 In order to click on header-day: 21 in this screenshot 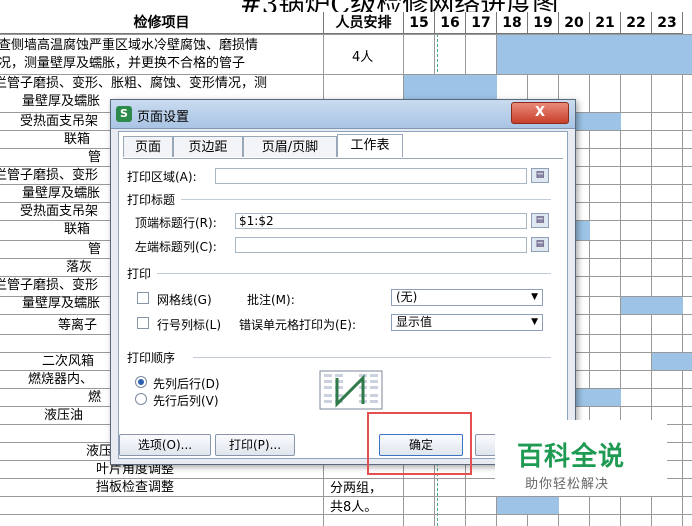, I will do `click(605, 23)`.